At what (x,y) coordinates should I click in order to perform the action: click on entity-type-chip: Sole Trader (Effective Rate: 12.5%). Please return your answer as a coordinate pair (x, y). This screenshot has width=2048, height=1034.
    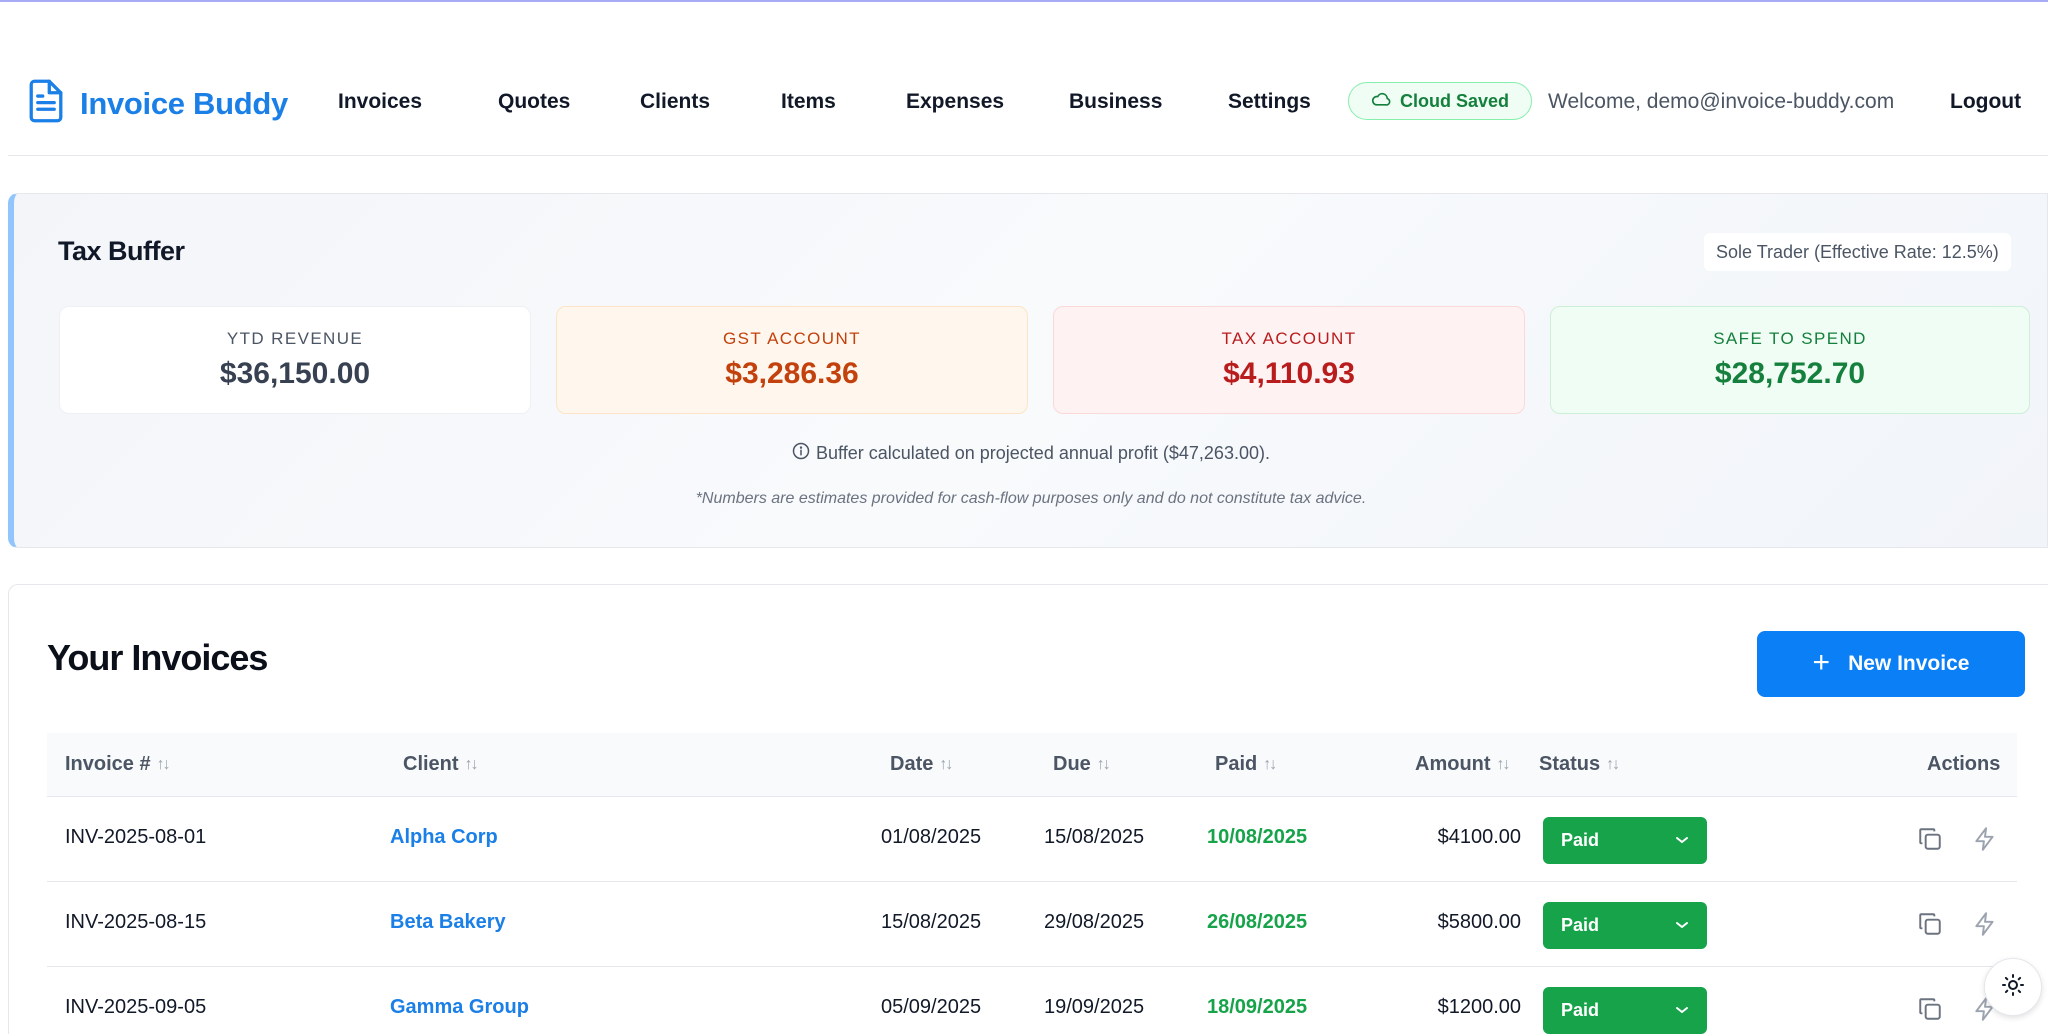
    Looking at the image, I should click on (1857, 252).